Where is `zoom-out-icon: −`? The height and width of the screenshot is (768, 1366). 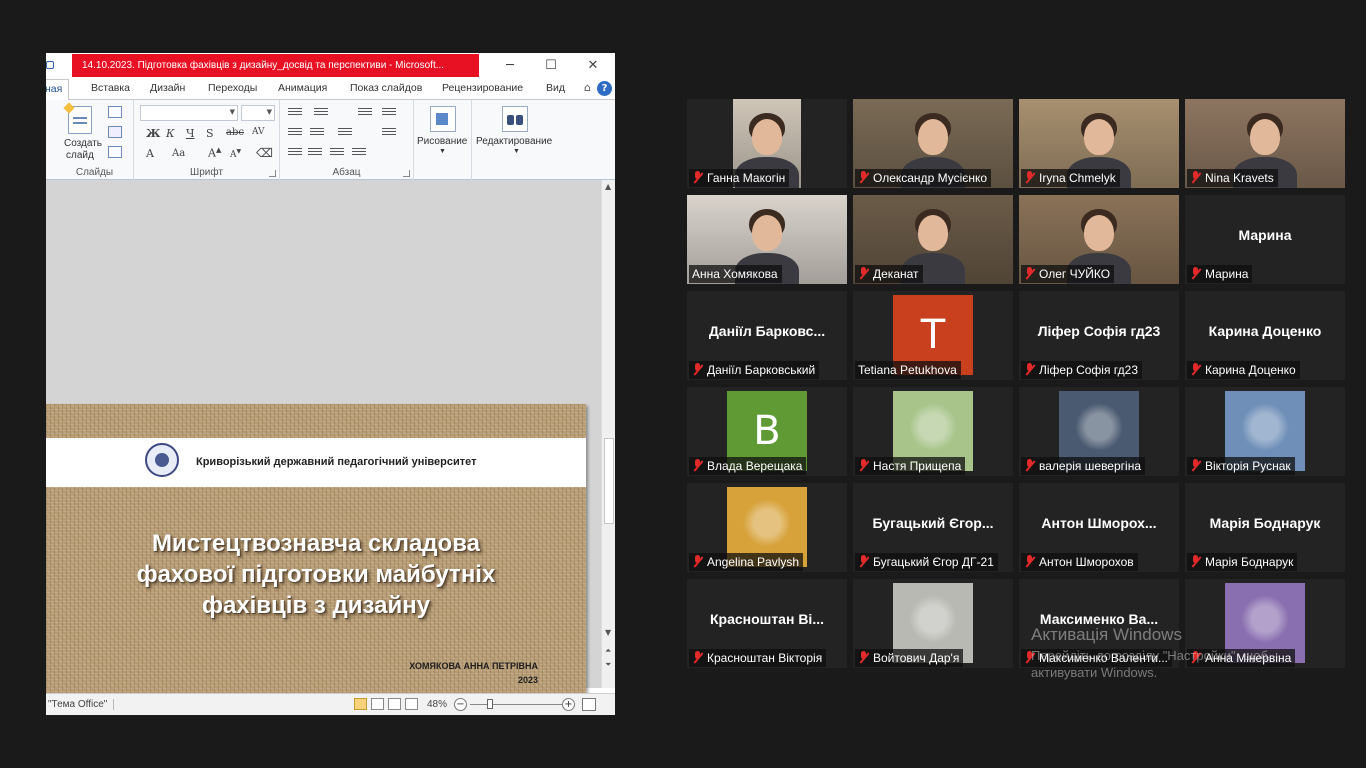
zoom-out-icon: − is located at coordinates (460, 704).